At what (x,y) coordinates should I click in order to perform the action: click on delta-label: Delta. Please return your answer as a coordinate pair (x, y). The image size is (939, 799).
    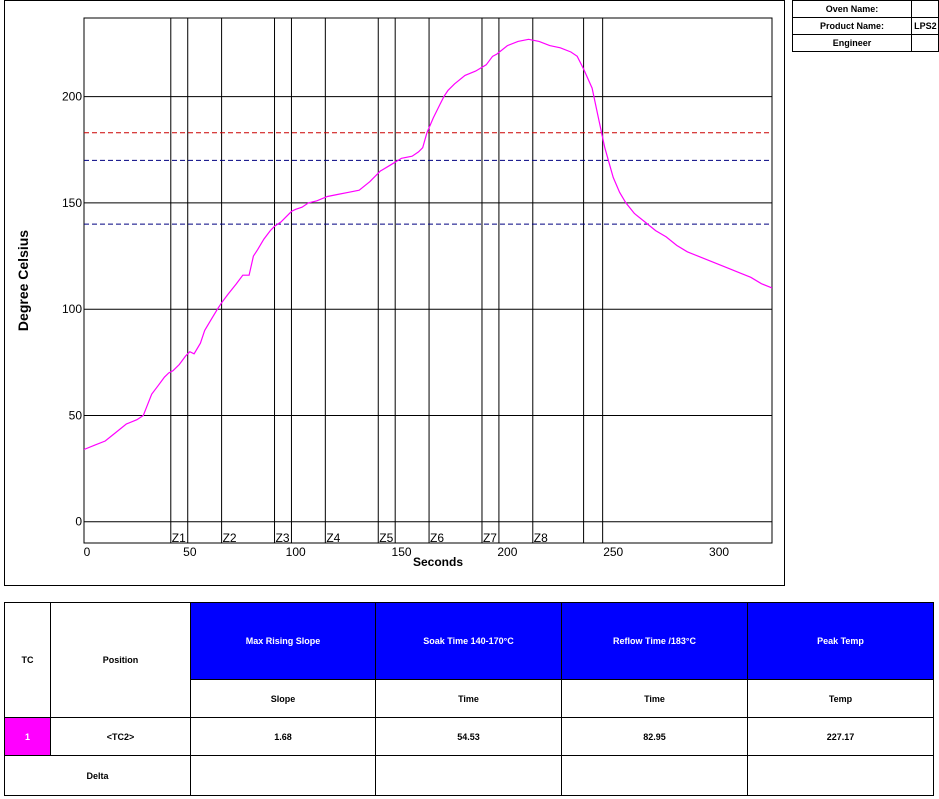
    Looking at the image, I should click on (97, 775).